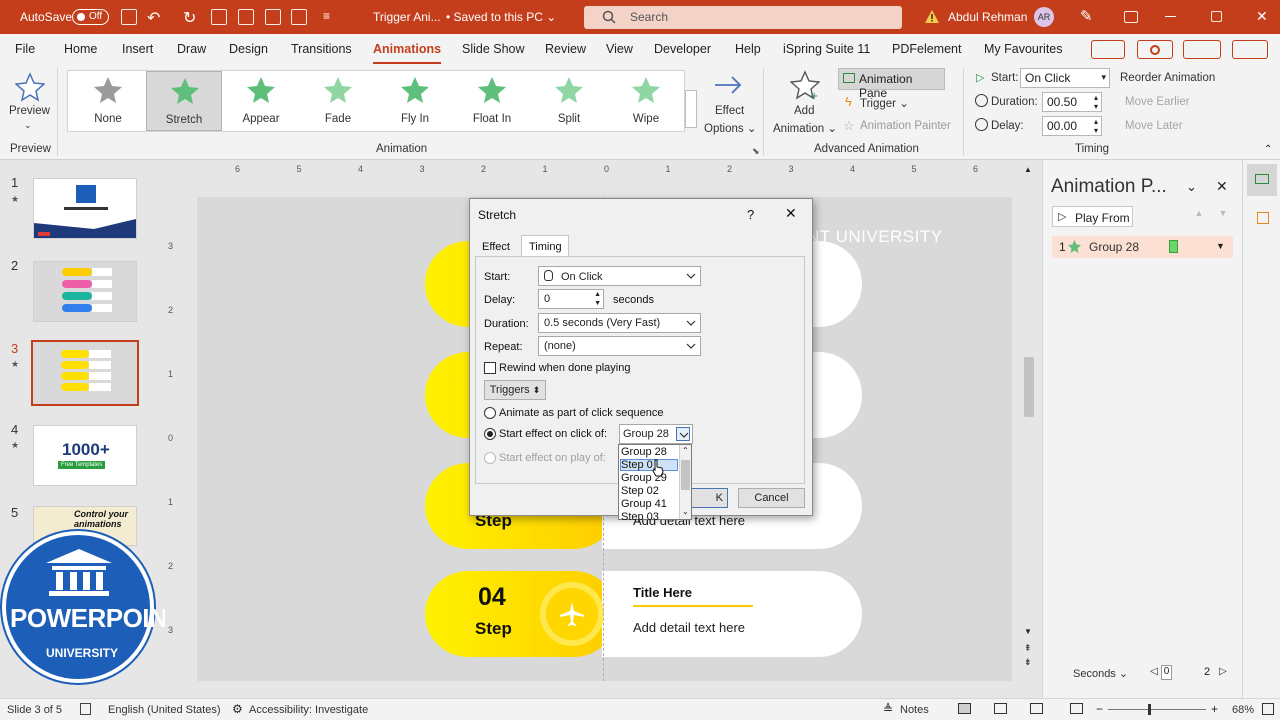 The width and height of the screenshot is (1280, 720). I want to click on list-item: Group 28, so click(644, 452).